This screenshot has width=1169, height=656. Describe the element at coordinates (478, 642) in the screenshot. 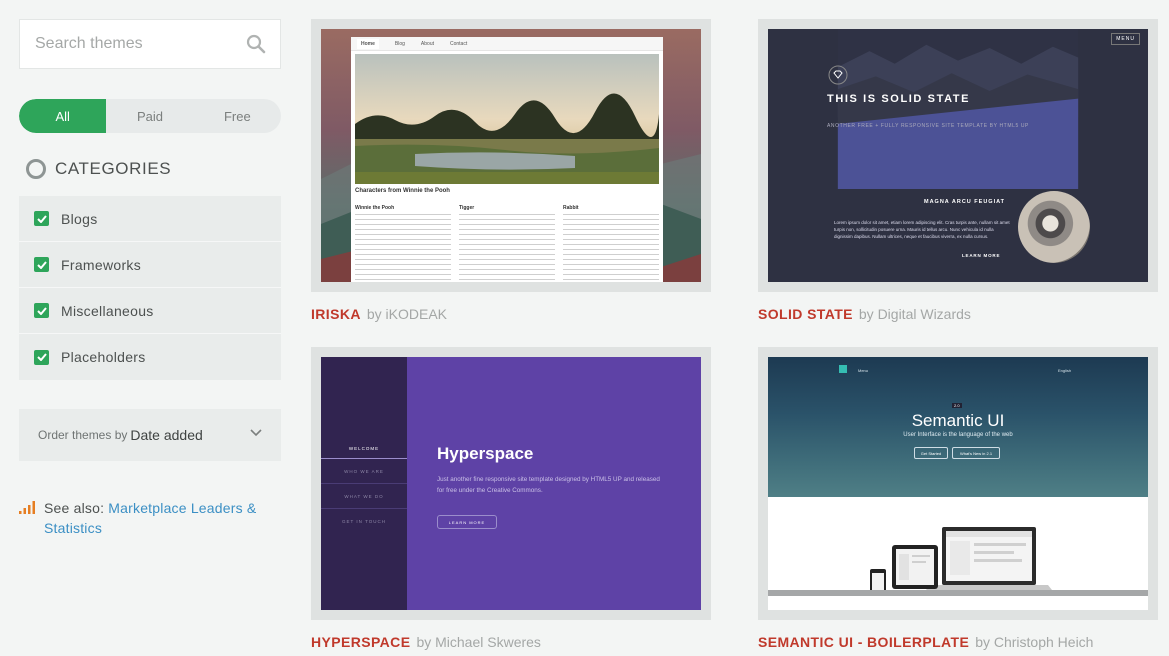

I see `theme-author: by Michael Skweres` at that location.